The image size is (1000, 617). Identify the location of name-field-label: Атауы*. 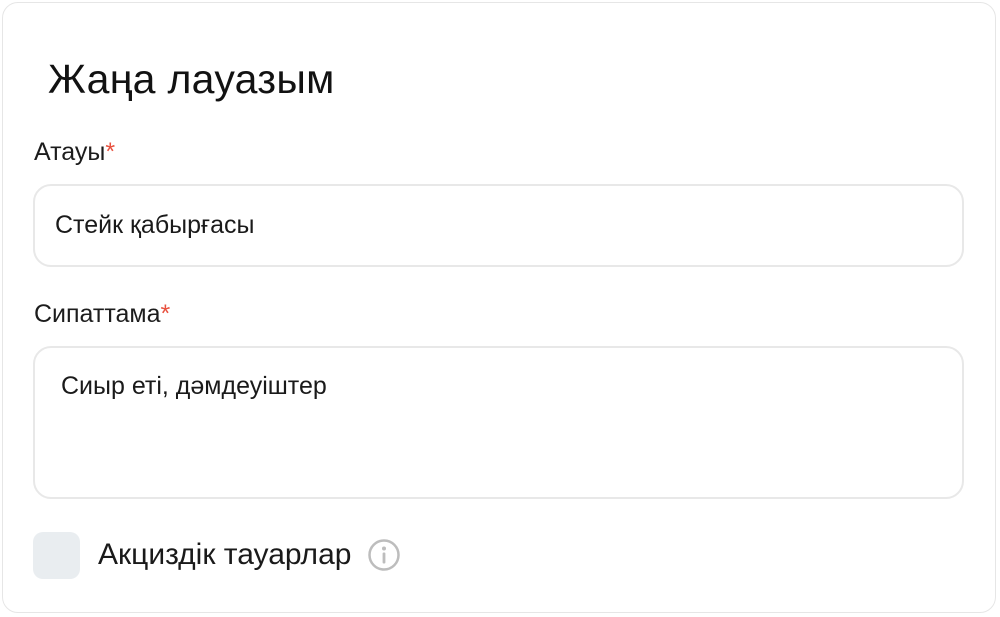
(74, 152).